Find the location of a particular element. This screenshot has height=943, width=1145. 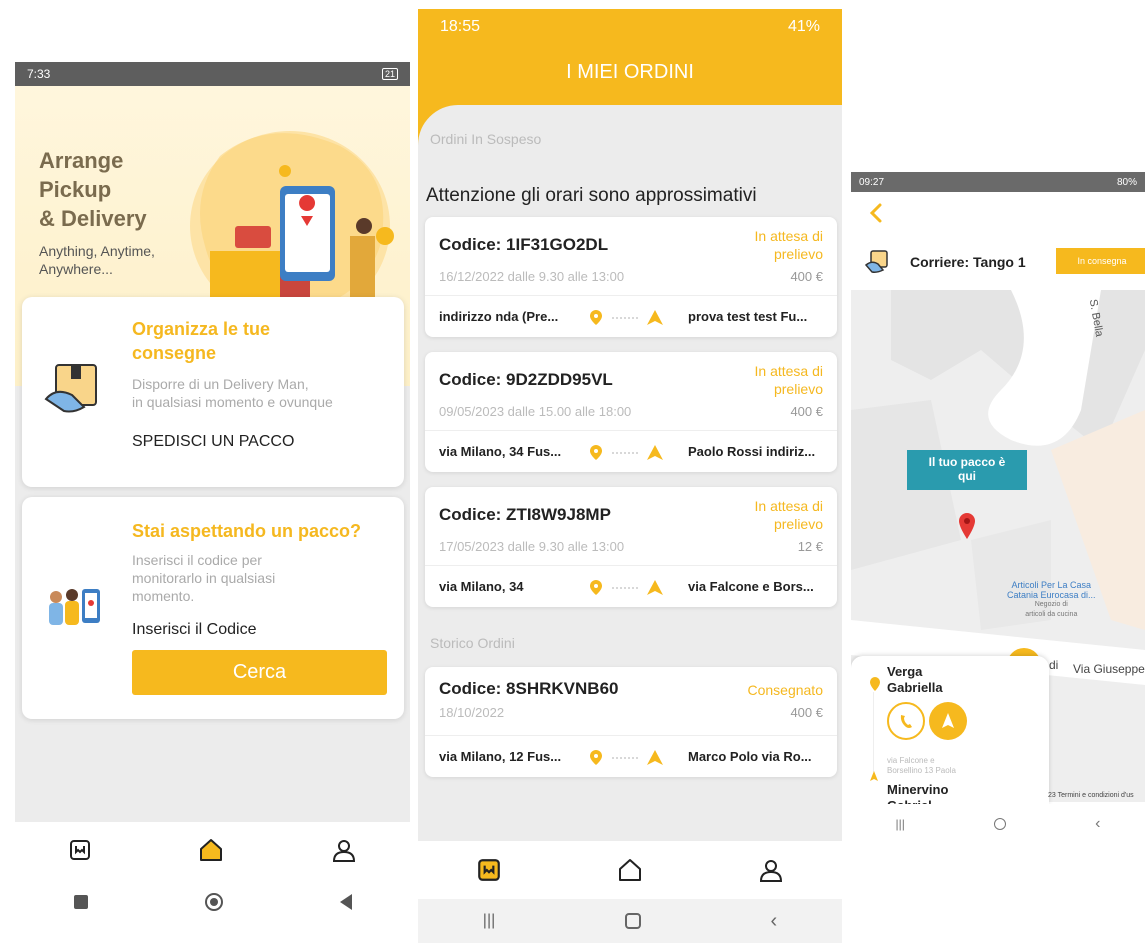

history-section-label: Storico Ordini is located at coordinates (472, 643).